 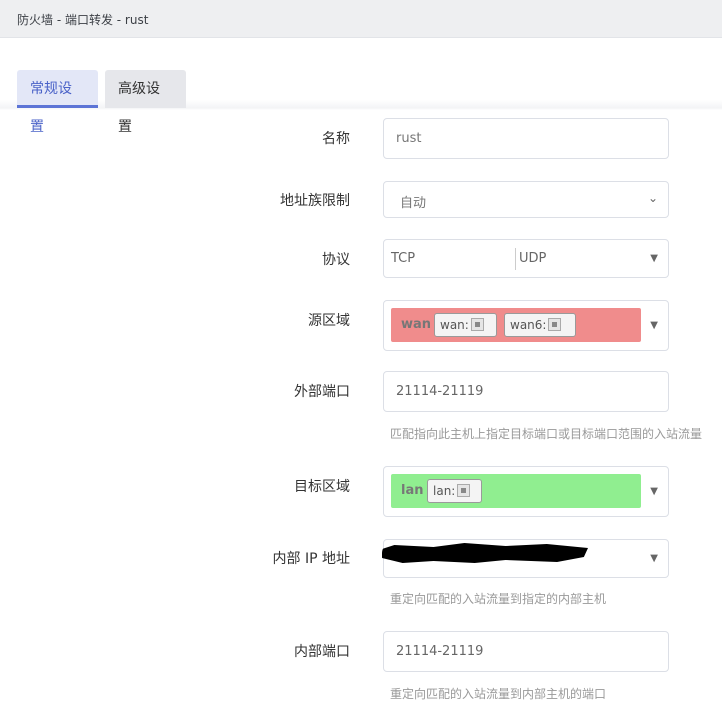 I want to click on internal-port-value: 21114-21119, so click(x=440, y=651).